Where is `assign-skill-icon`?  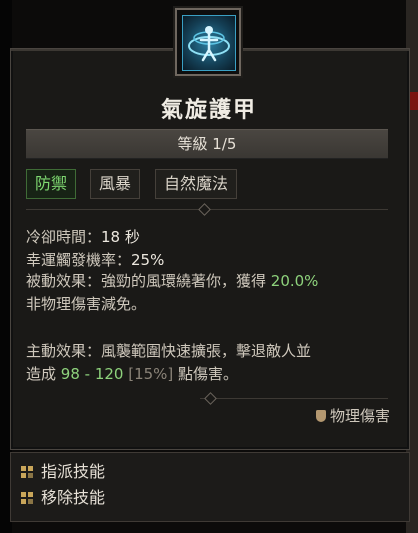 assign-skill-icon is located at coordinates (27, 472).